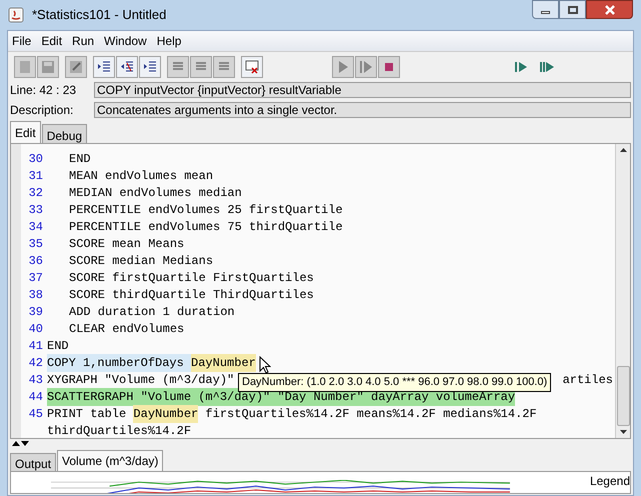  I want to click on code-text: thirdQuartiles%14.2F, so click(119, 430).